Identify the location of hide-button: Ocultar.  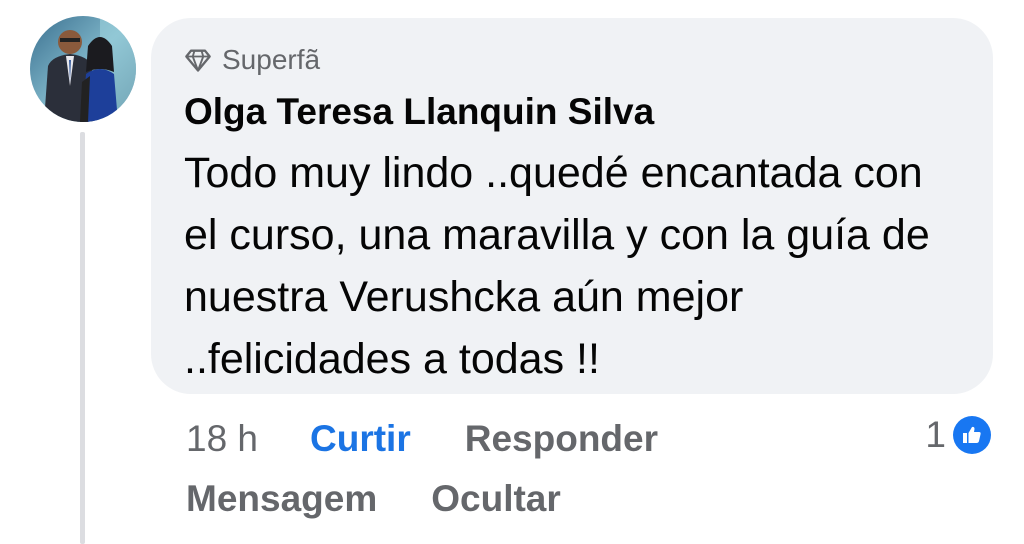
(496, 499).